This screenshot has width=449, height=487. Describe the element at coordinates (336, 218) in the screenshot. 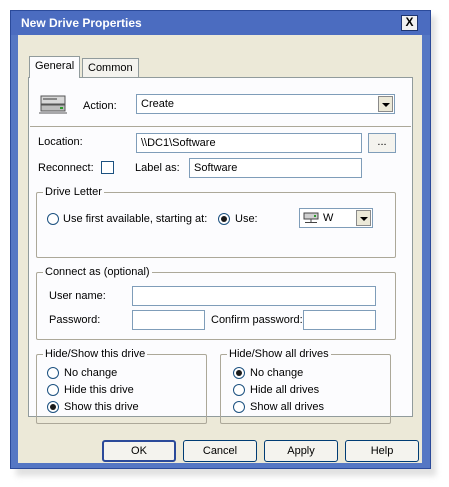

I see `drive-letter-select: W` at that location.